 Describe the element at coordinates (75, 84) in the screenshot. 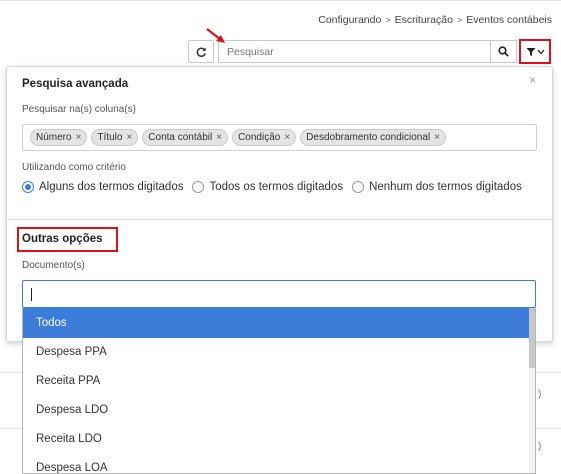

I see `panel-title: Pesquisa avançada` at that location.